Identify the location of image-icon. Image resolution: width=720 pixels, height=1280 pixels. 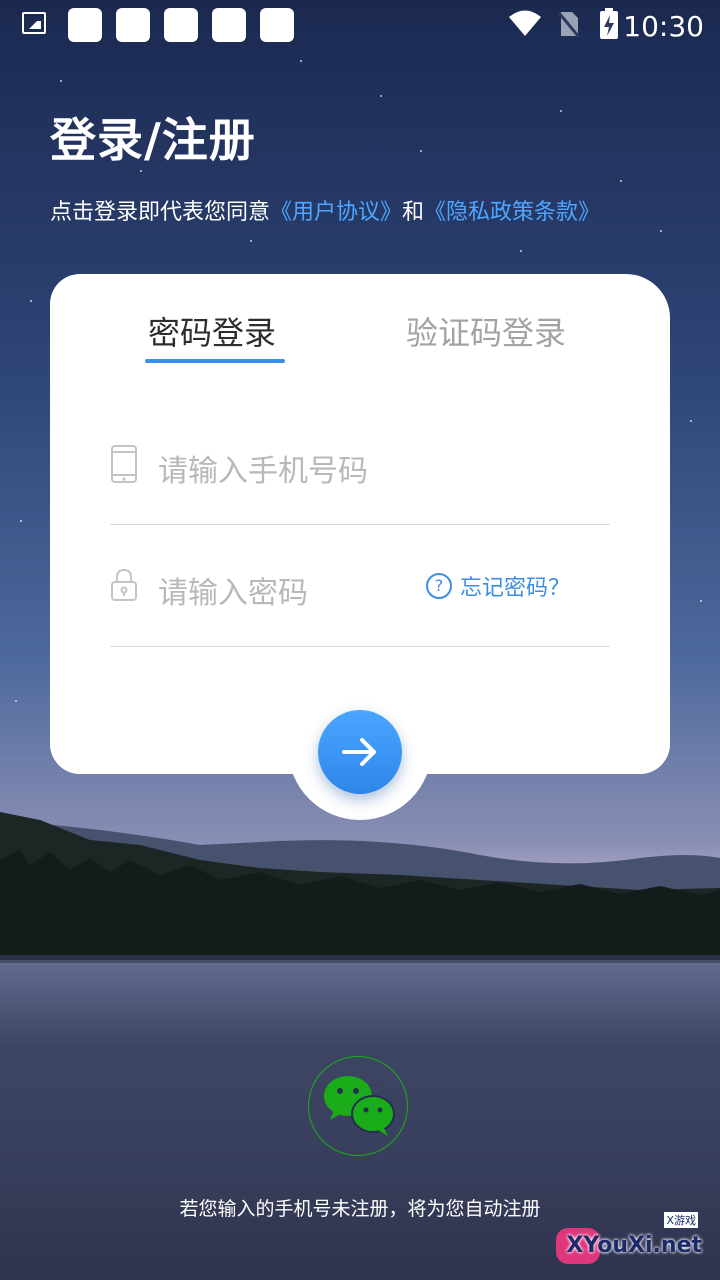
(34, 23).